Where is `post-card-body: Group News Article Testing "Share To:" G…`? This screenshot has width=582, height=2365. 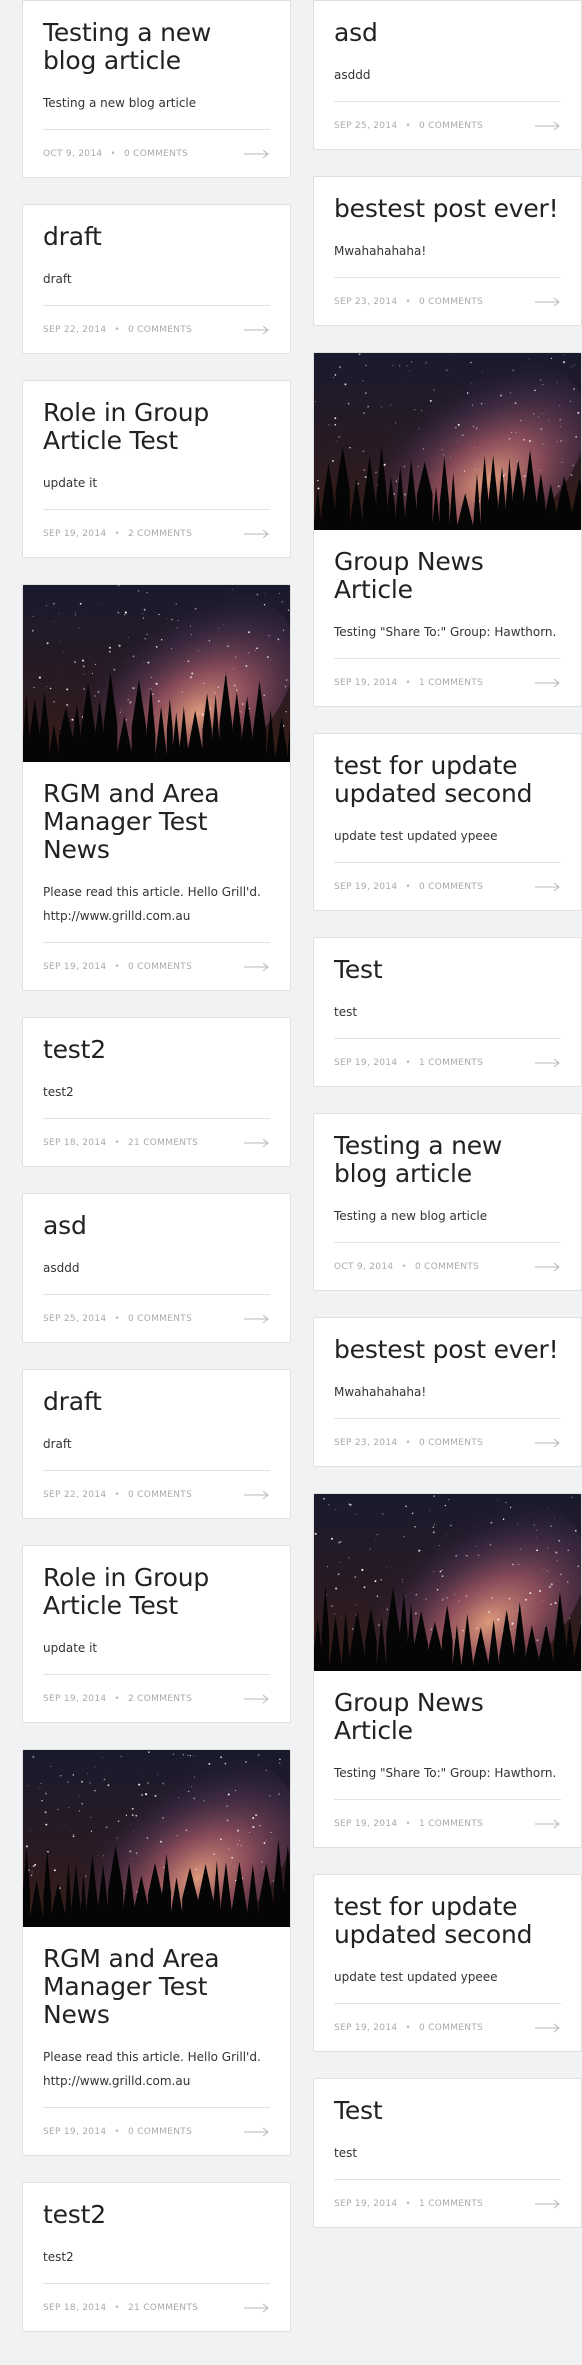 post-card-body: Group News Article Testing "Share To:" G… is located at coordinates (447, 1759).